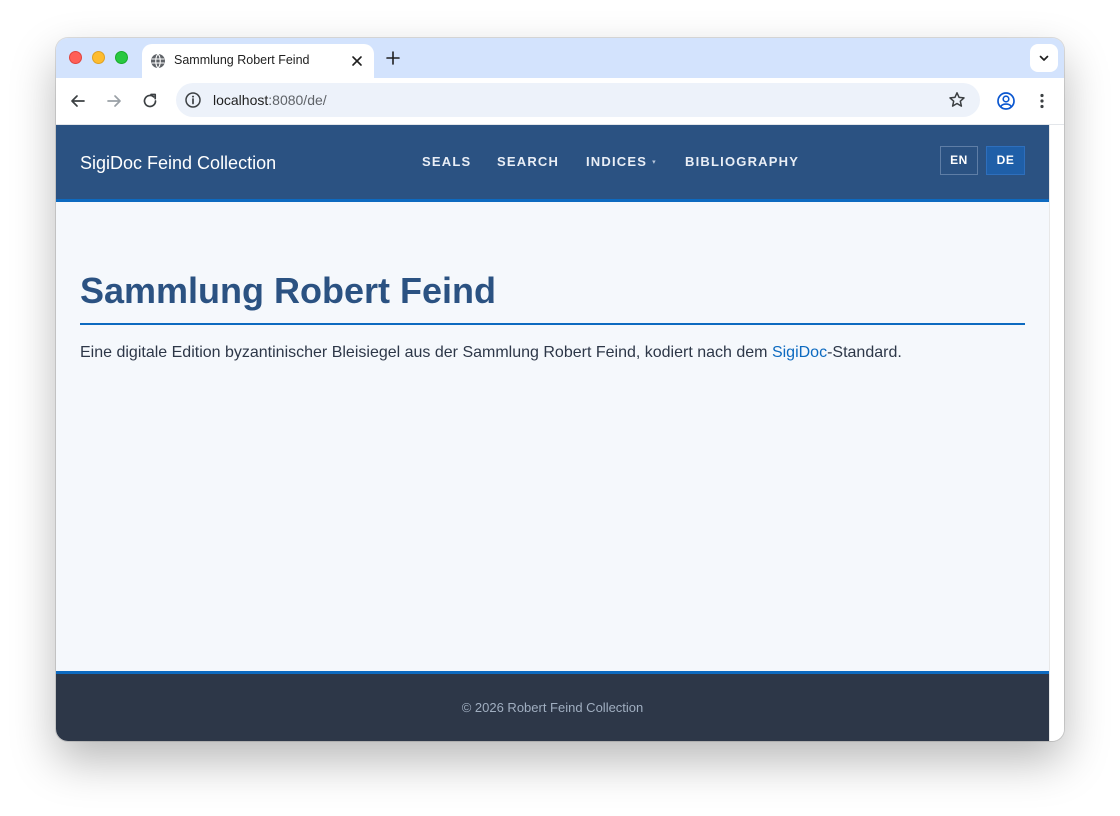  Describe the element at coordinates (288, 290) in the screenshot. I see `page-title: Sammlung Robert Feind` at that location.